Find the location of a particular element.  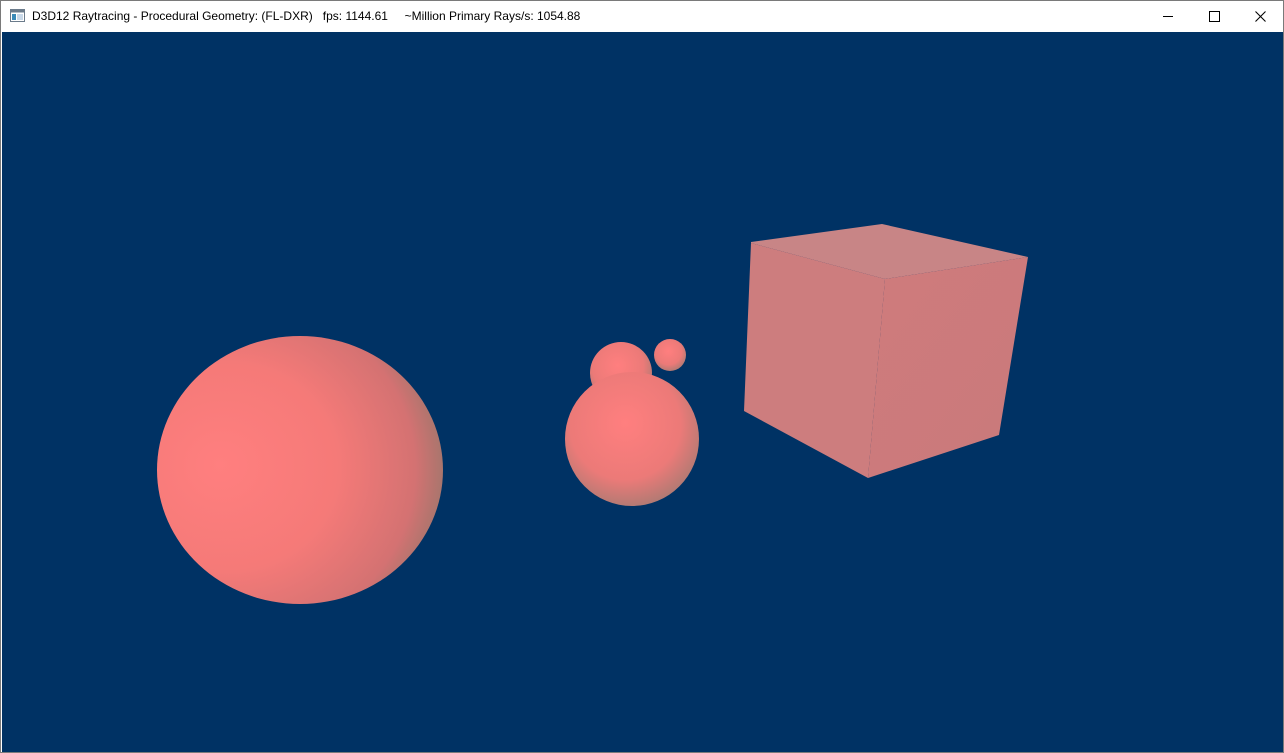

close-button is located at coordinates (1260, 16).